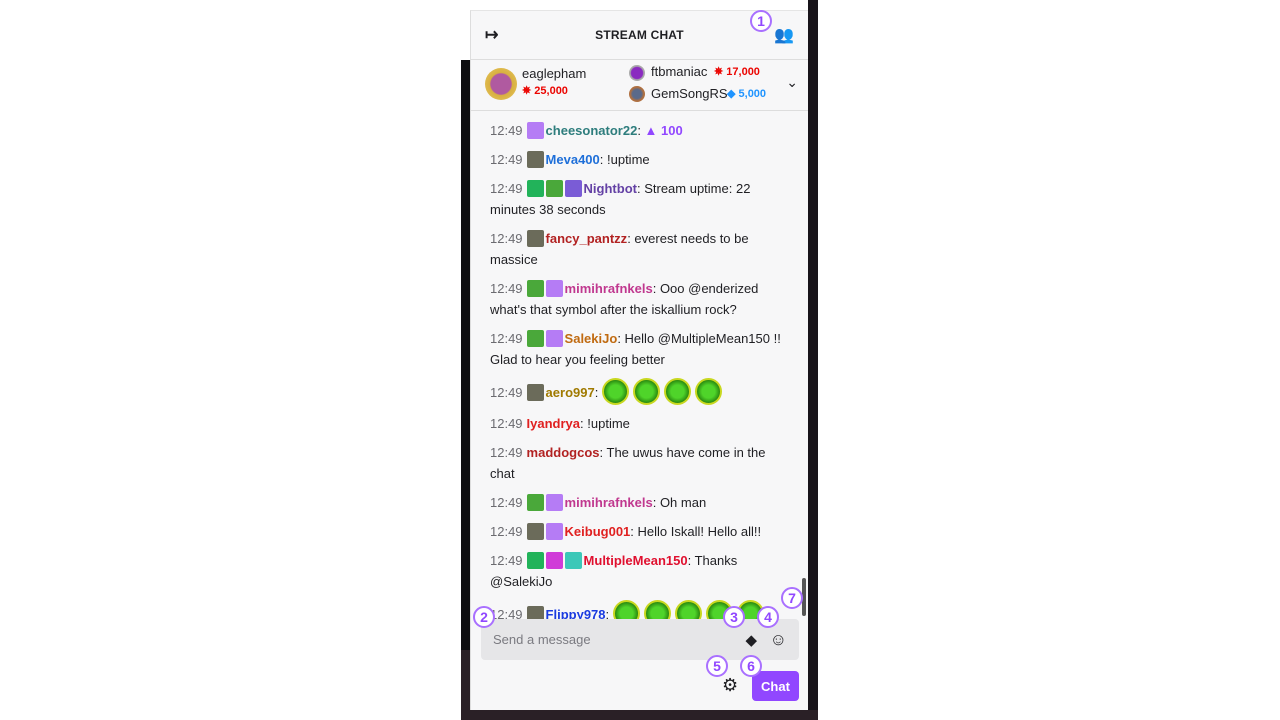 This screenshot has width=1280, height=720. Describe the element at coordinates (491, 35) in the screenshot. I see `collapse-chat-icon: ↦` at that location.